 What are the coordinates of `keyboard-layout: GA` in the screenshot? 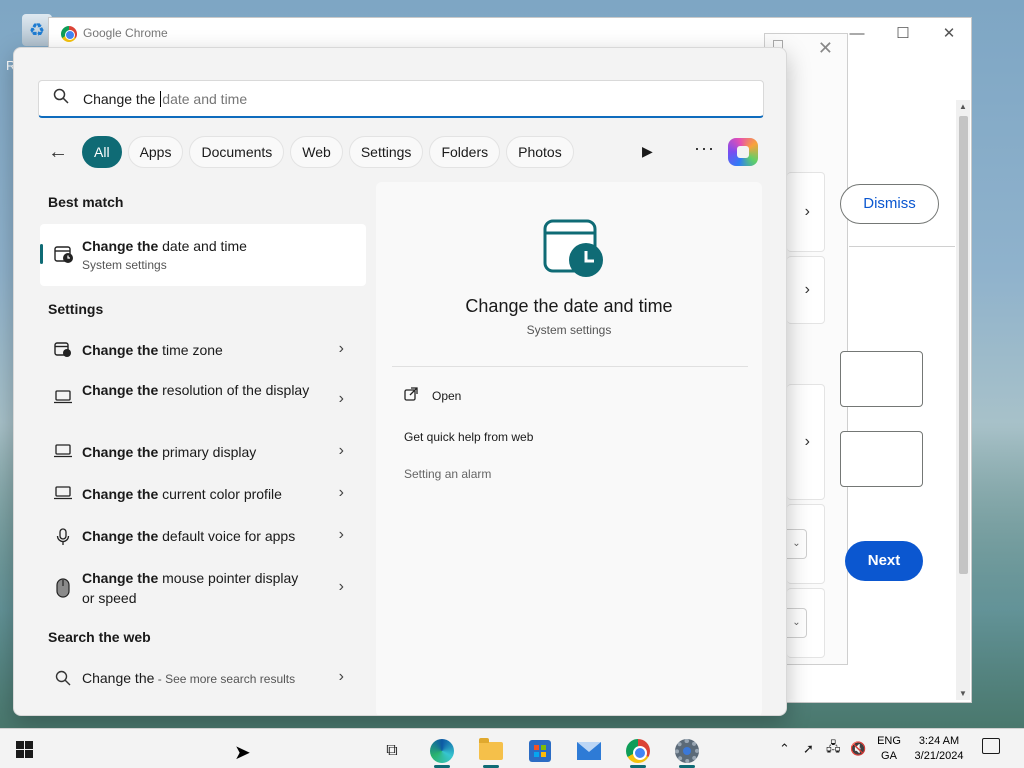 It's located at (889, 756).